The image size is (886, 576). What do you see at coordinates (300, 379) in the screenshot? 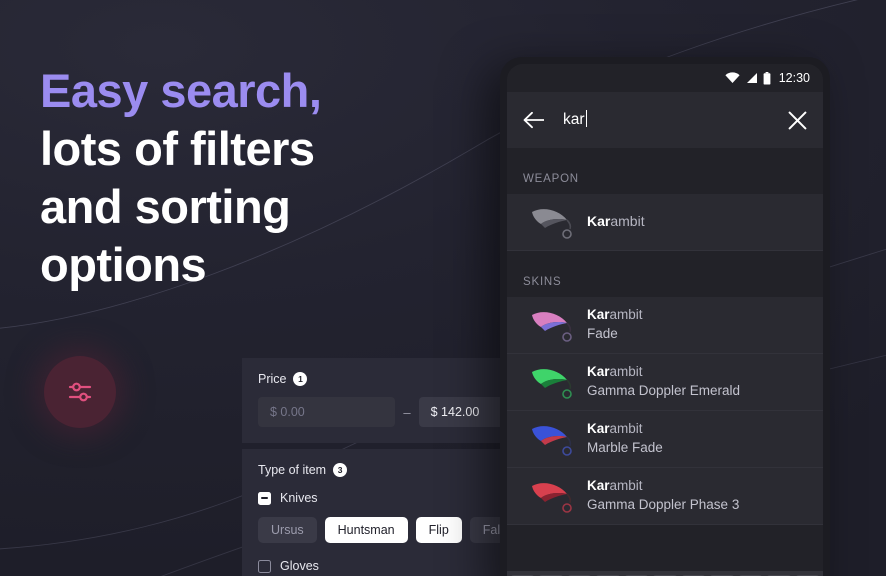
I see `price-filter-count-badge: 1` at bounding box center [300, 379].